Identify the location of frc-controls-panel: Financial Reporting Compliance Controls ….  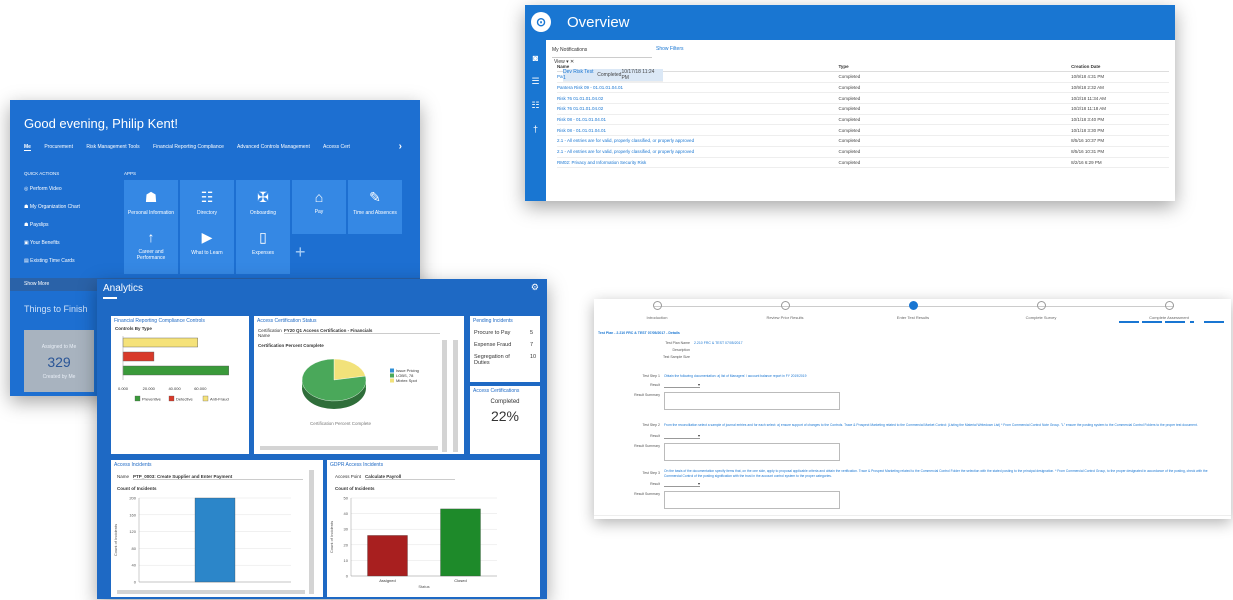
(180, 385).